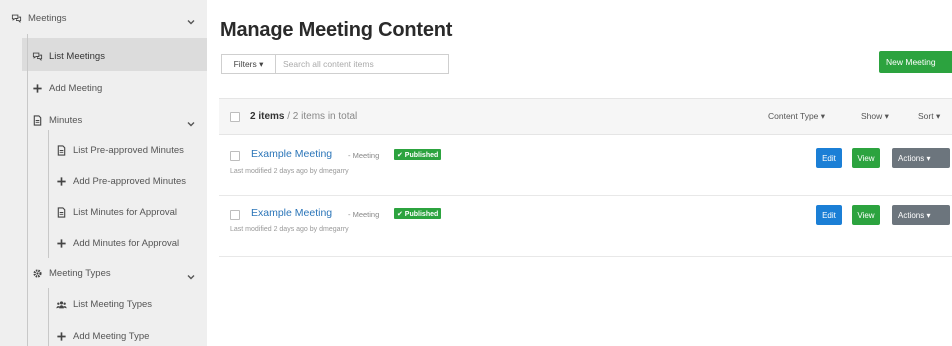  I want to click on sidebar-item-list-preapproved-minutes: List Pre-approved Minutes, so click(119, 150).